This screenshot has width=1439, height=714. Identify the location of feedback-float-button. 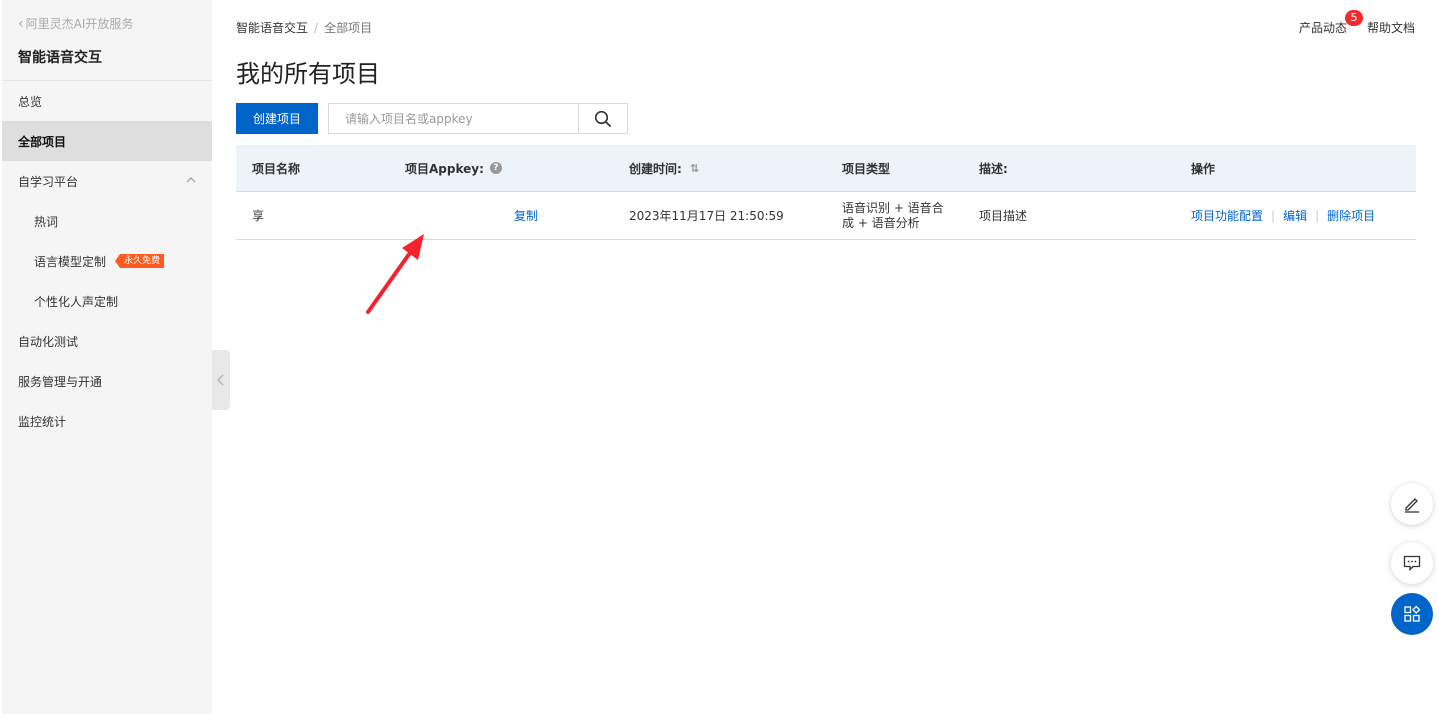
(1412, 563).